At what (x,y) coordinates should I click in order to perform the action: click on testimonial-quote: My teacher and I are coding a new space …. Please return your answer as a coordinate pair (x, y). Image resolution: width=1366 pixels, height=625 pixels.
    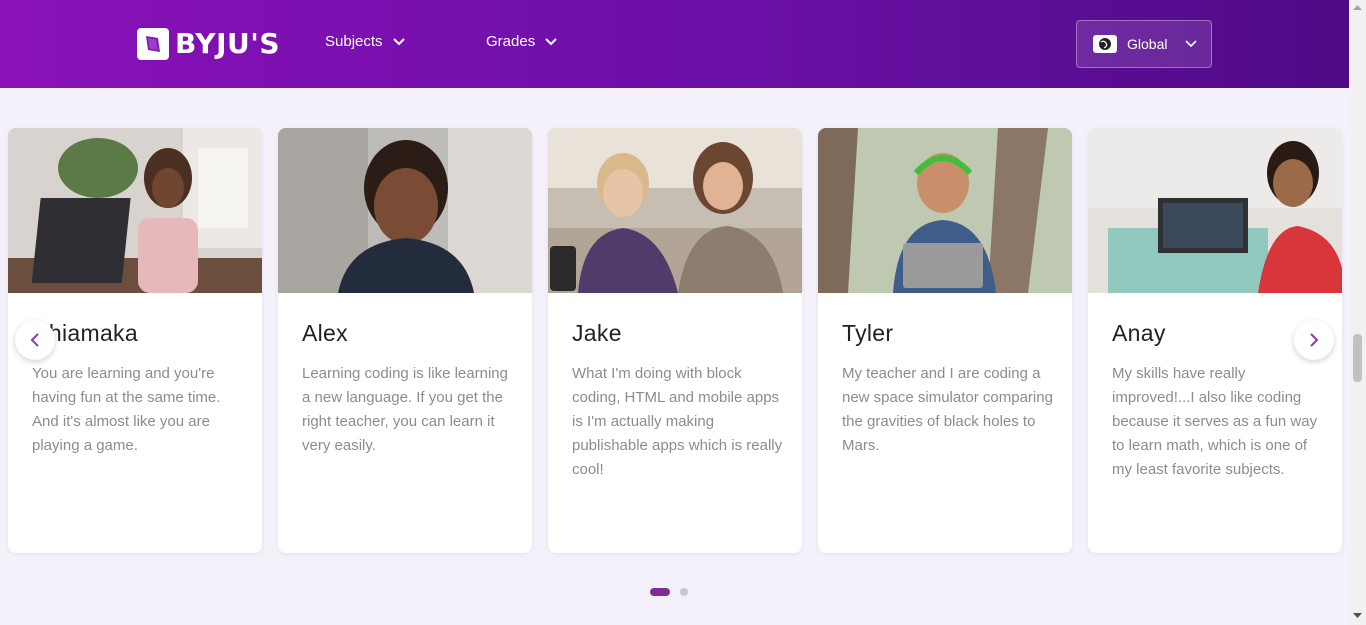
    Looking at the image, I should click on (947, 409).